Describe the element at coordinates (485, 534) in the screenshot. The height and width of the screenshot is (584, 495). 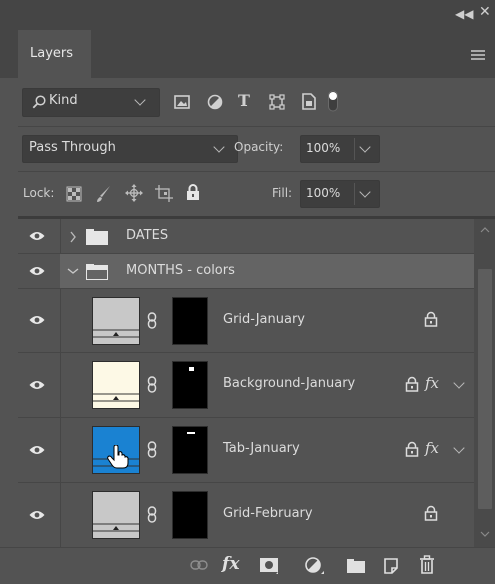
I see `scroll-down-icon` at that location.